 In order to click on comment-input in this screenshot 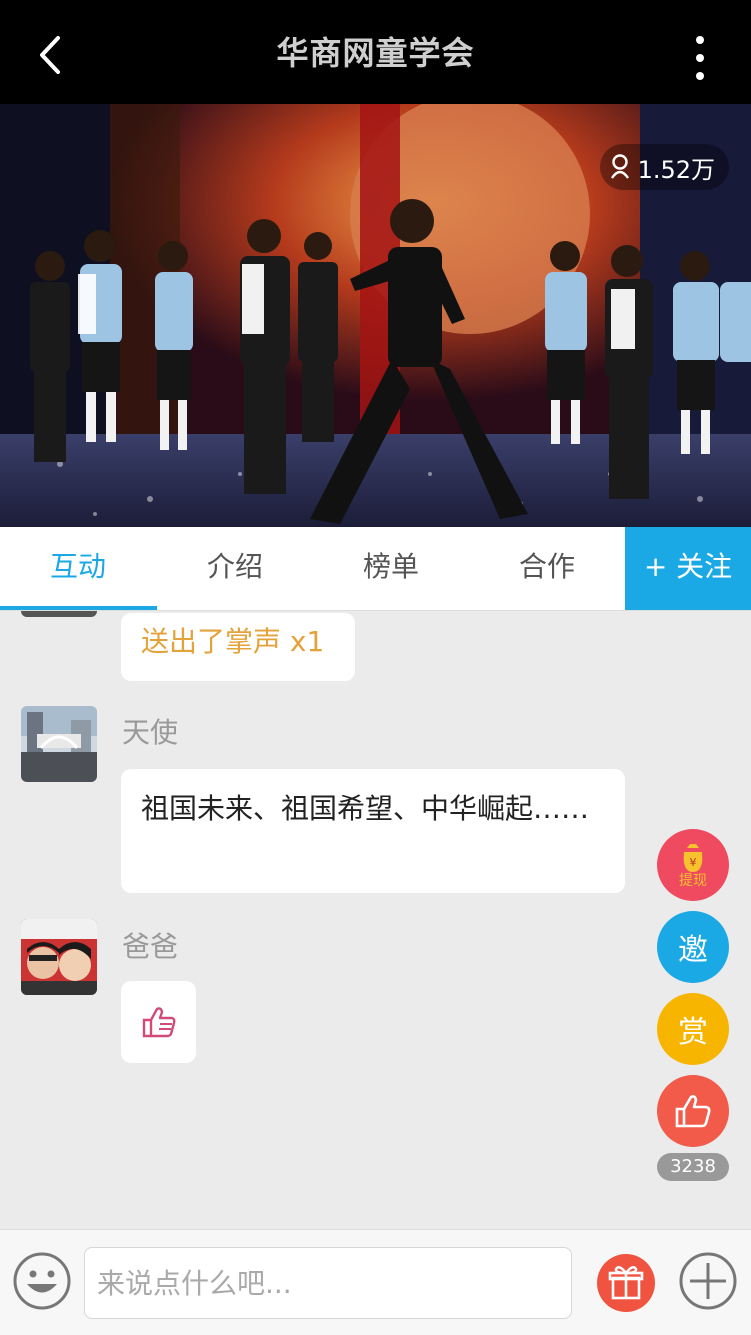, I will do `click(328, 1283)`.